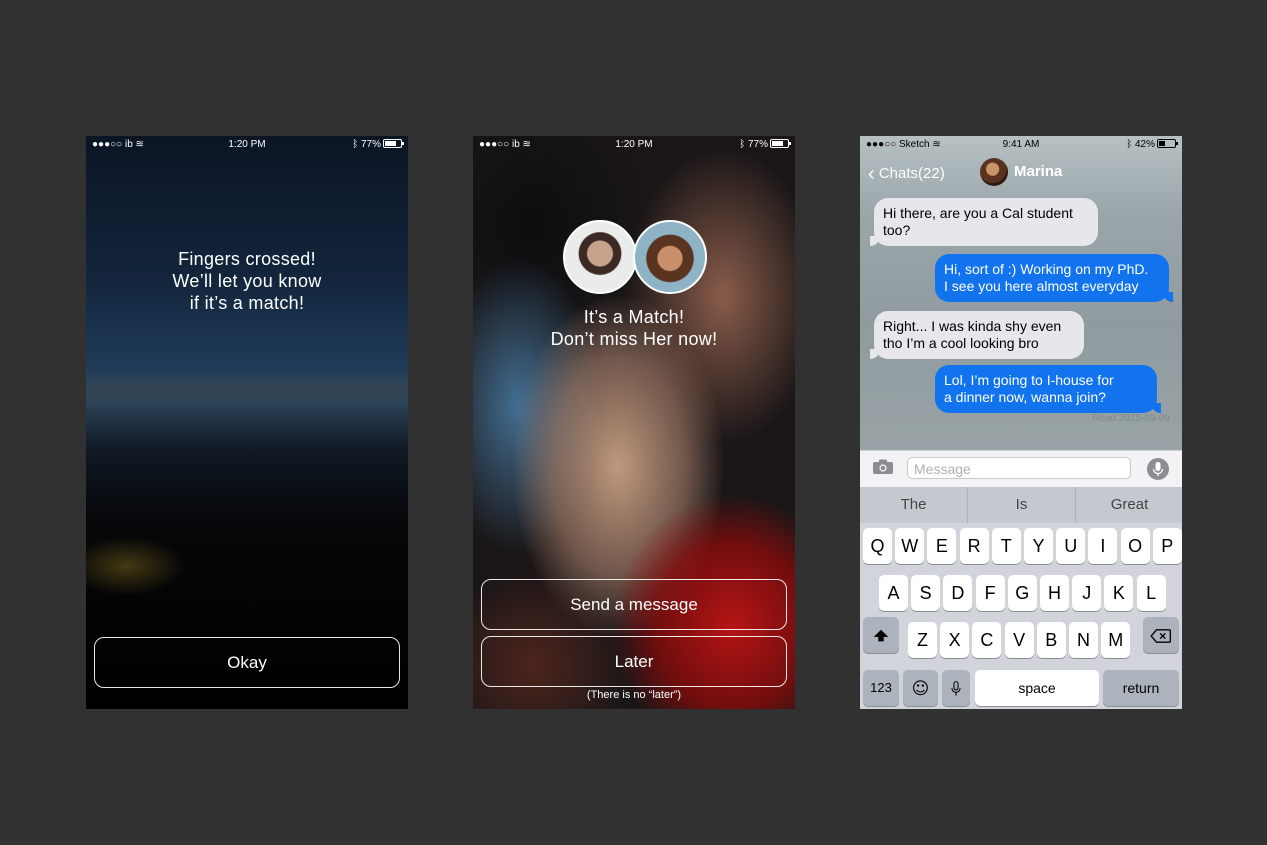 Image resolution: width=1267 pixels, height=845 pixels. What do you see at coordinates (1029, 380) in the screenshot?
I see `message-line: Lol, I’m going to I-house for` at bounding box center [1029, 380].